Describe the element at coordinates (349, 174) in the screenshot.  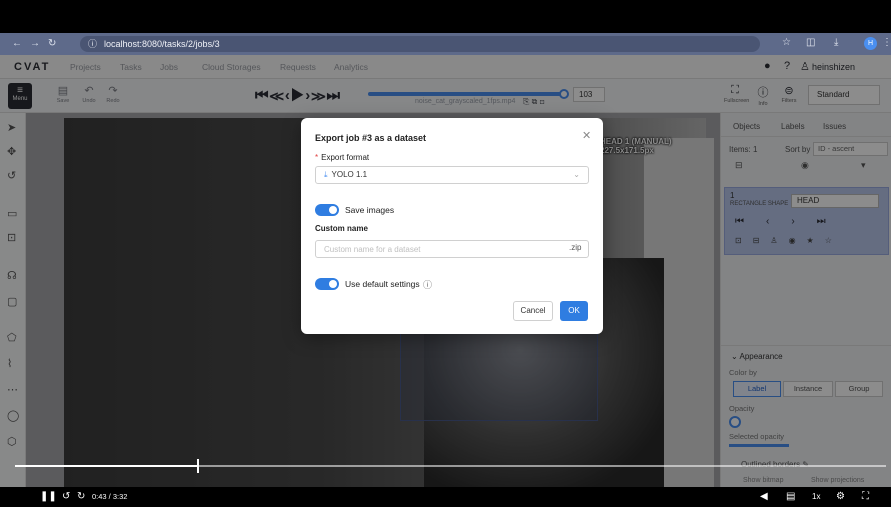
I see `export-format-value: YOLO 1.1` at that location.